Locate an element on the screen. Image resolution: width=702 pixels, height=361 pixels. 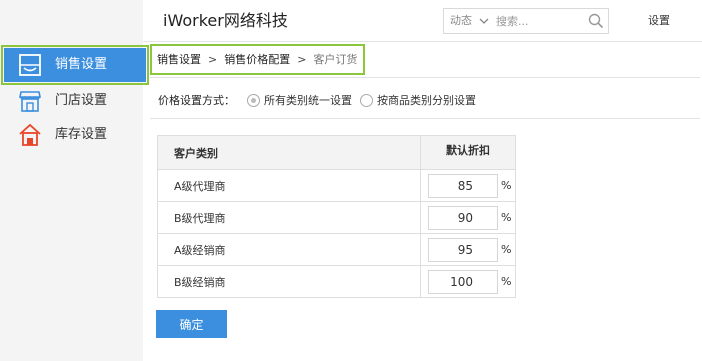
sidebar-item-label: 库存设置 is located at coordinates (81, 134).